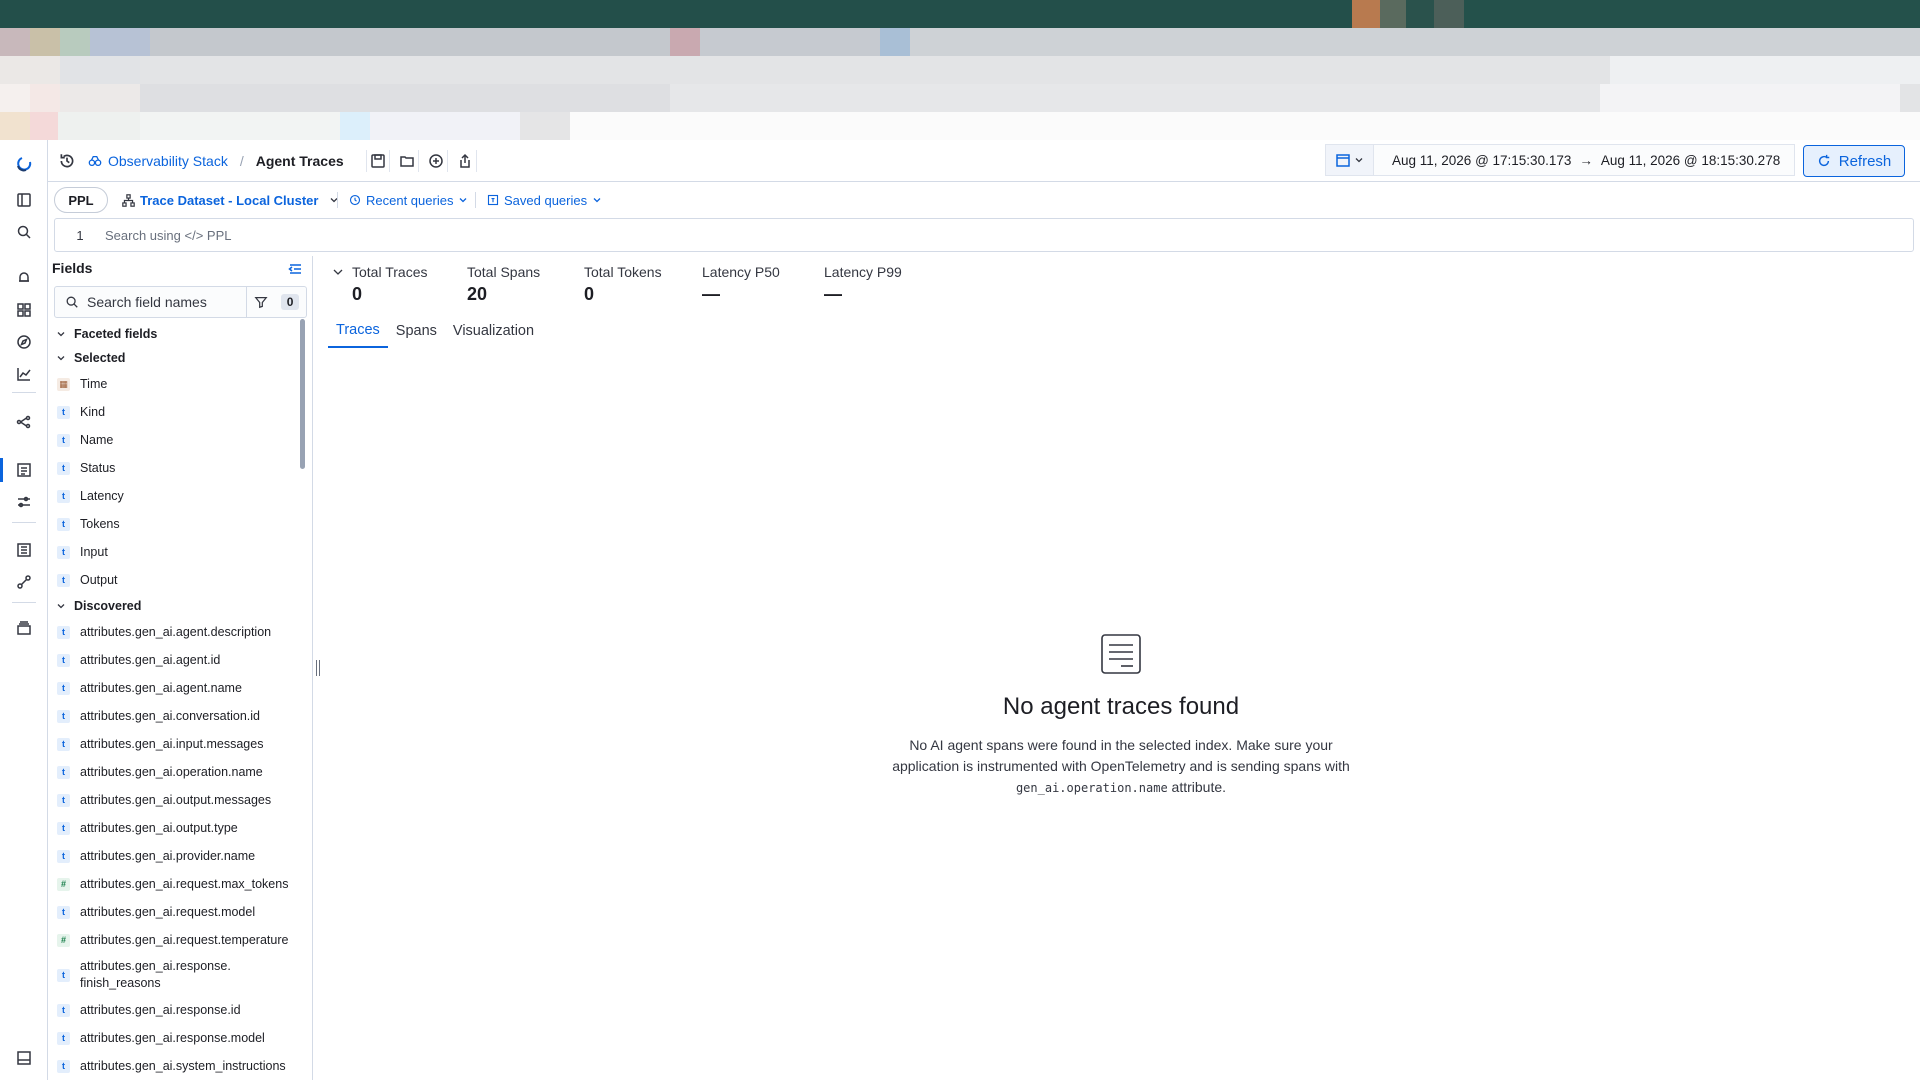 This screenshot has width=1920, height=1080. Describe the element at coordinates (24, 164) in the screenshot. I see `opensearch-logo-icon` at that location.